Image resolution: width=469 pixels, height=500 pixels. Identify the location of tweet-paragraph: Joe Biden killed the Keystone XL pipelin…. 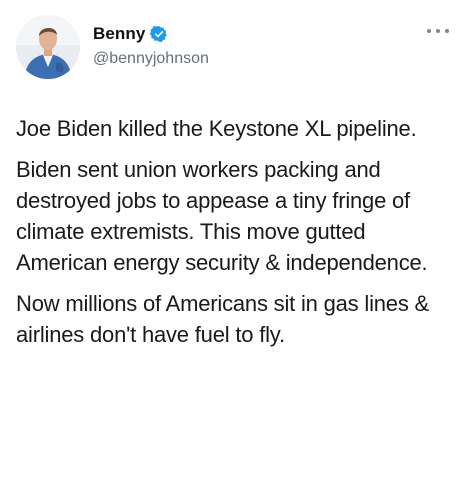
(216, 128).